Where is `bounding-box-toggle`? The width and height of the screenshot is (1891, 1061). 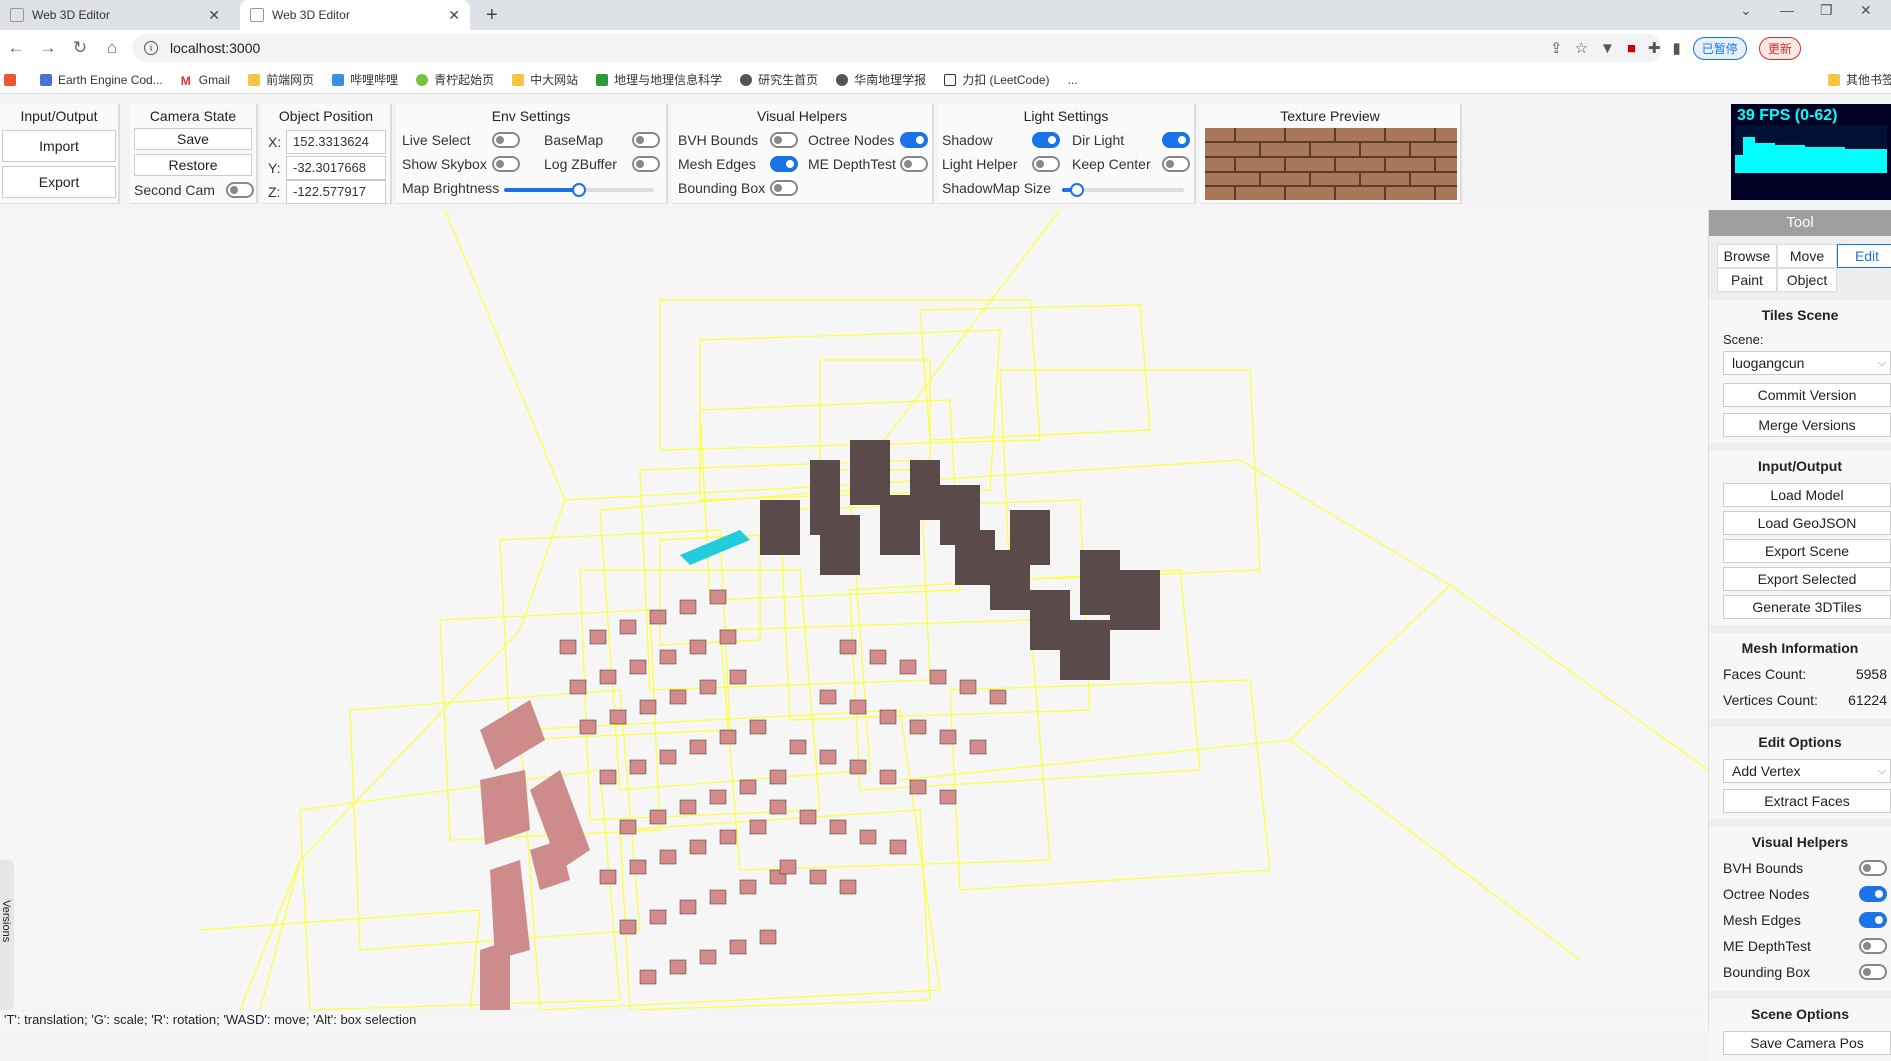
bounding-box-toggle is located at coordinates (784, 188).